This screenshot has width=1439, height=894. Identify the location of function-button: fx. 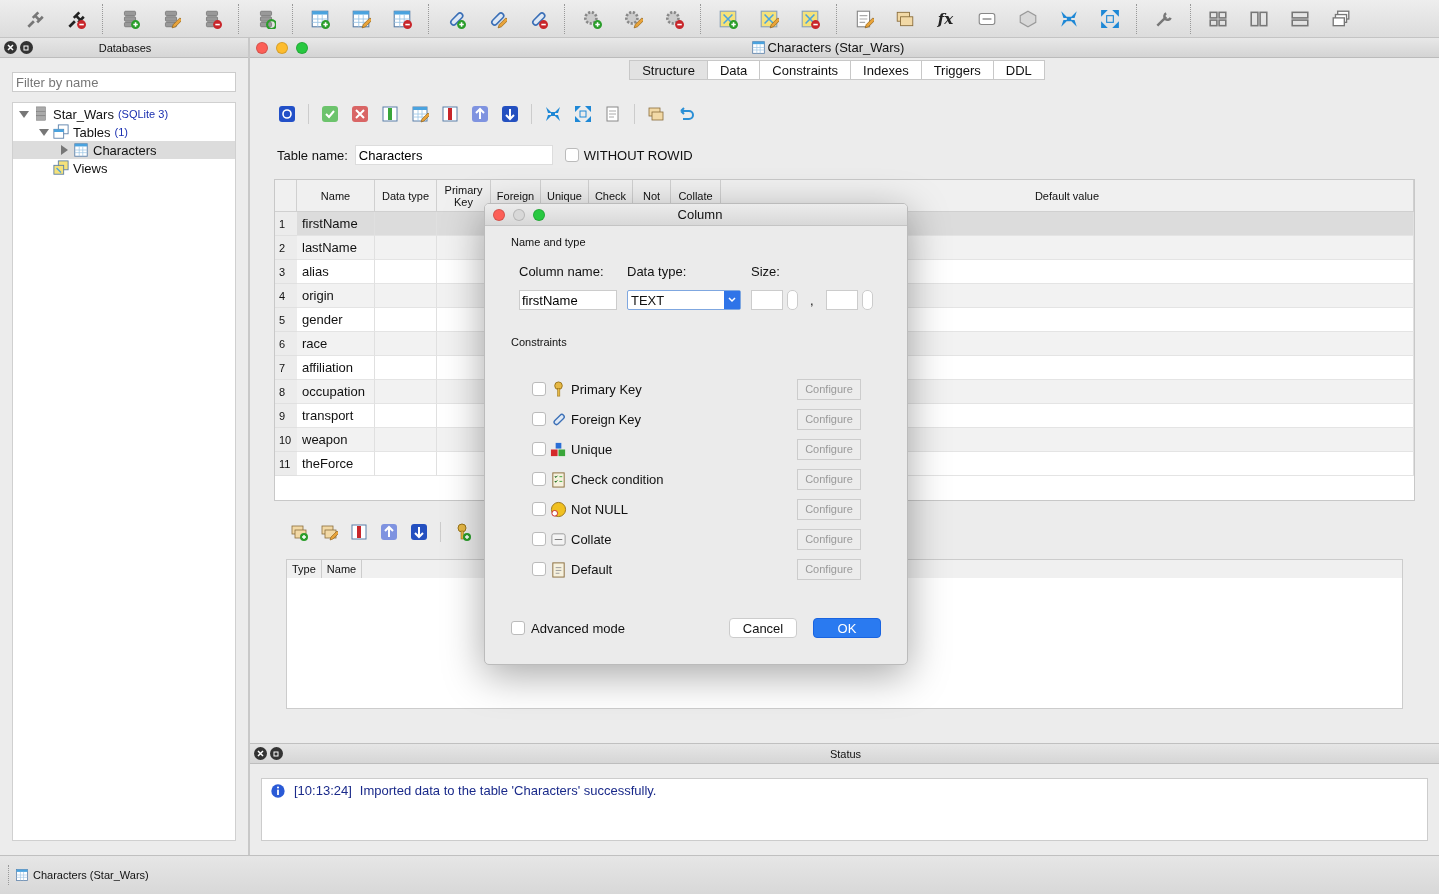
(945, 18).